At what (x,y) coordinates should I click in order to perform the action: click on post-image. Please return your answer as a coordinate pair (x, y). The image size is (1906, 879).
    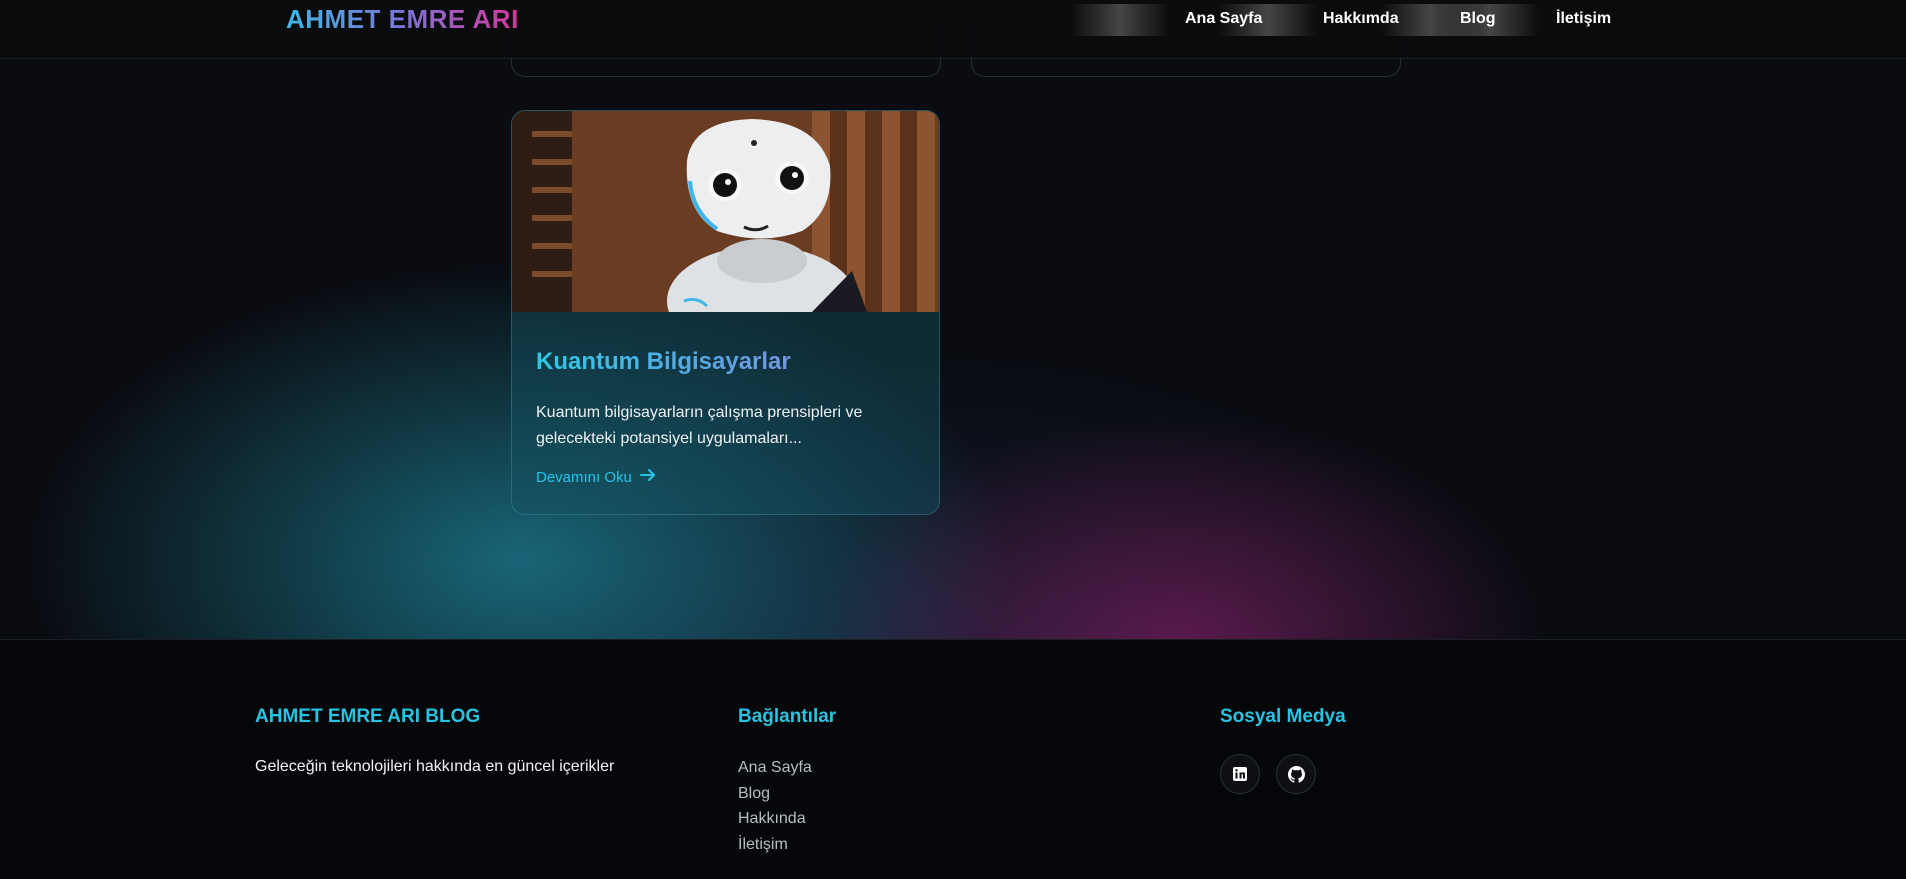
    Looking at the image, I should click on (725, 211).